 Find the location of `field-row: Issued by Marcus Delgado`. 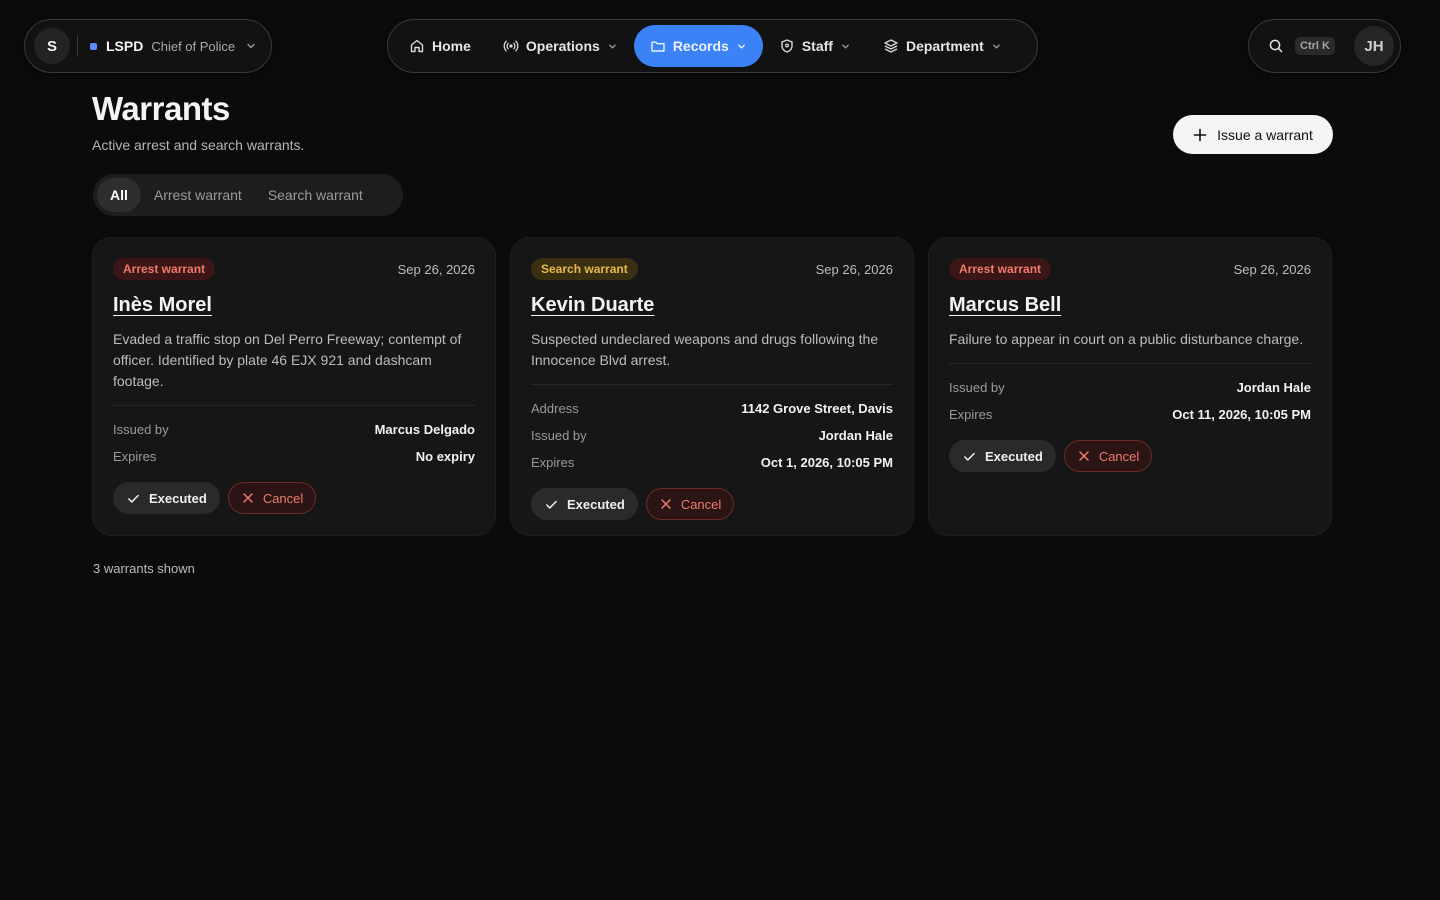

field-row: Issued by Marcus Delgado is located at coordinates (294, 429).